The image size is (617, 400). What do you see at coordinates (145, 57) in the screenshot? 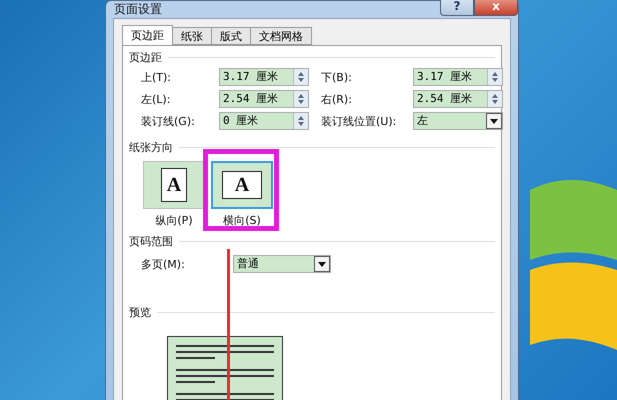
I see `section-heading: 页边距` at bounding box center [145, 57].